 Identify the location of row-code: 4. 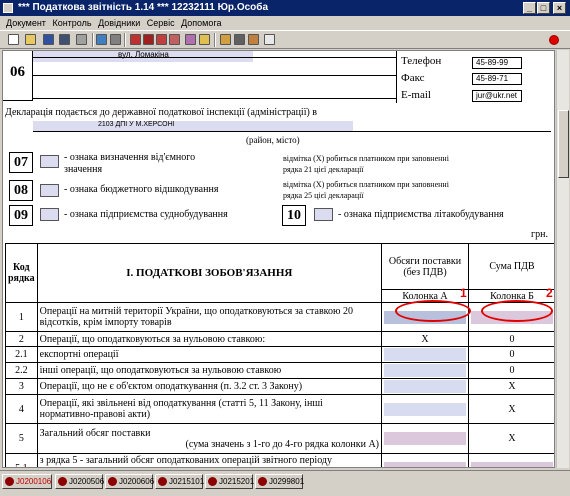
(21, 409).